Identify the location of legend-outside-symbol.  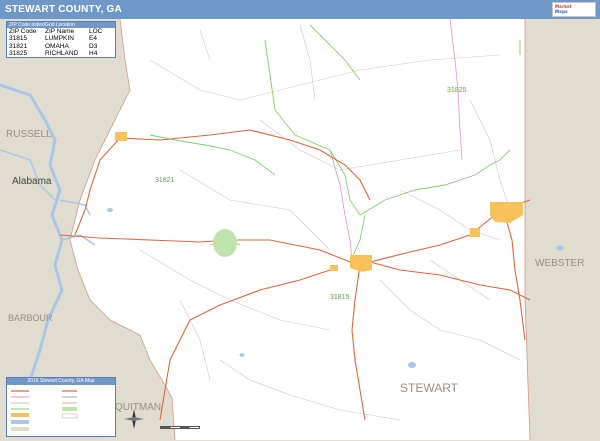
(20, 429).